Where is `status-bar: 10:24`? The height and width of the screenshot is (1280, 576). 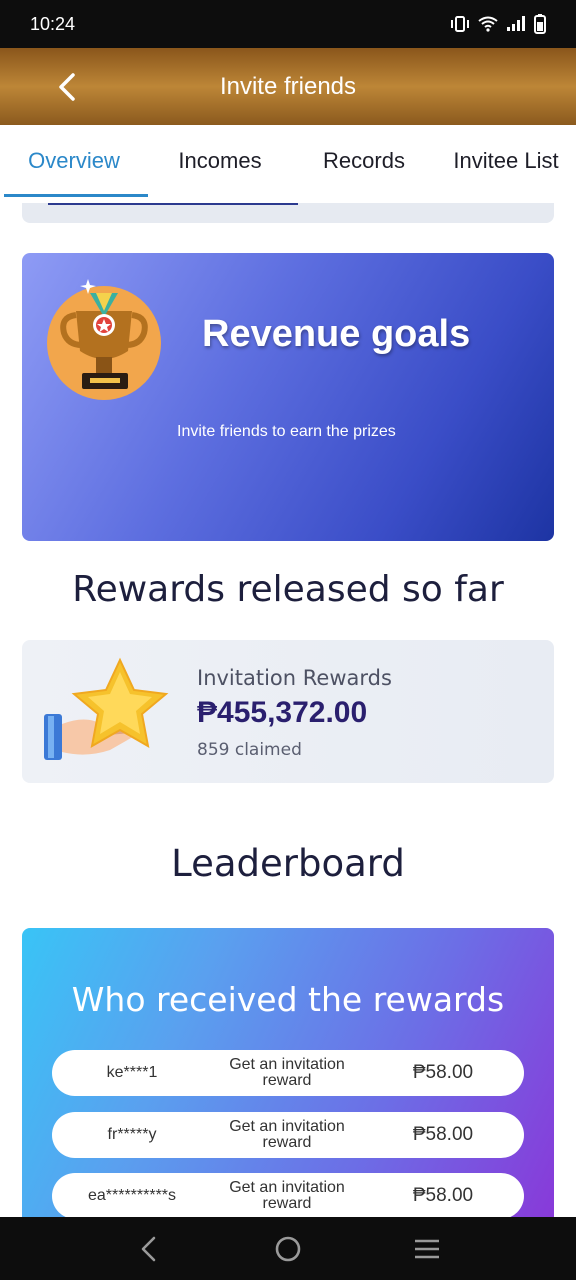
status-bar: 10:24 is located at coordinates (288, 24).